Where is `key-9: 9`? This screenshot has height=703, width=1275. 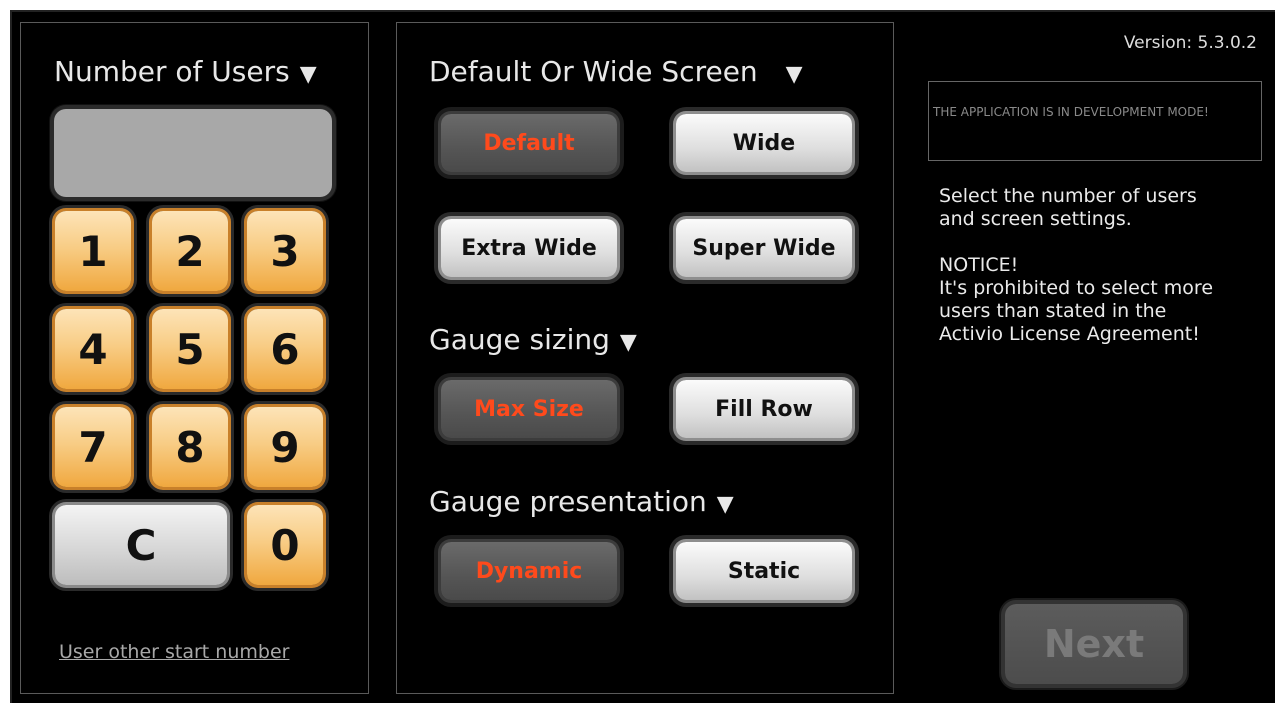 key-9: 9 is located at coordinates (285, 447).